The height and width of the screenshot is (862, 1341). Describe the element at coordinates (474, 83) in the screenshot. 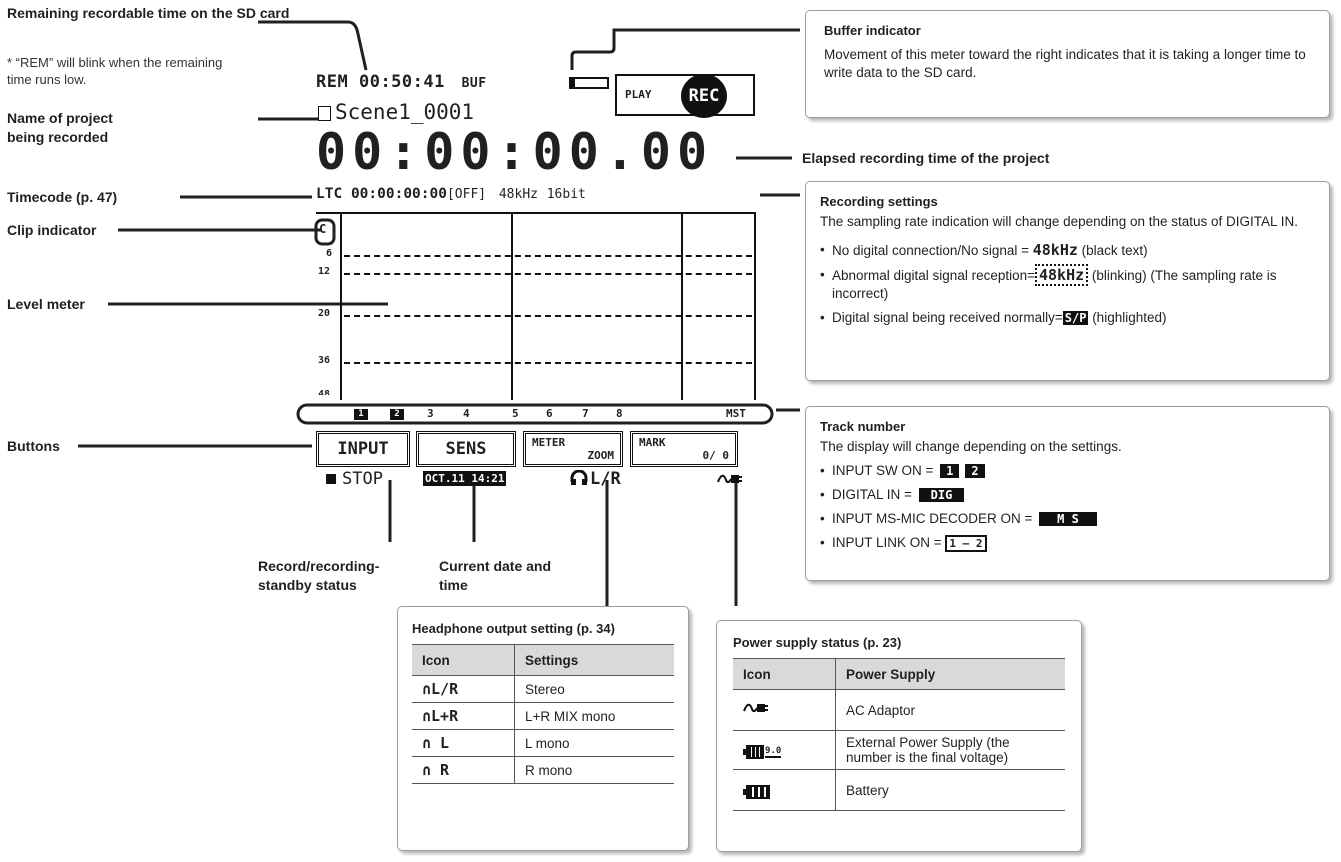

I see `buf-label: BUF` at that location.